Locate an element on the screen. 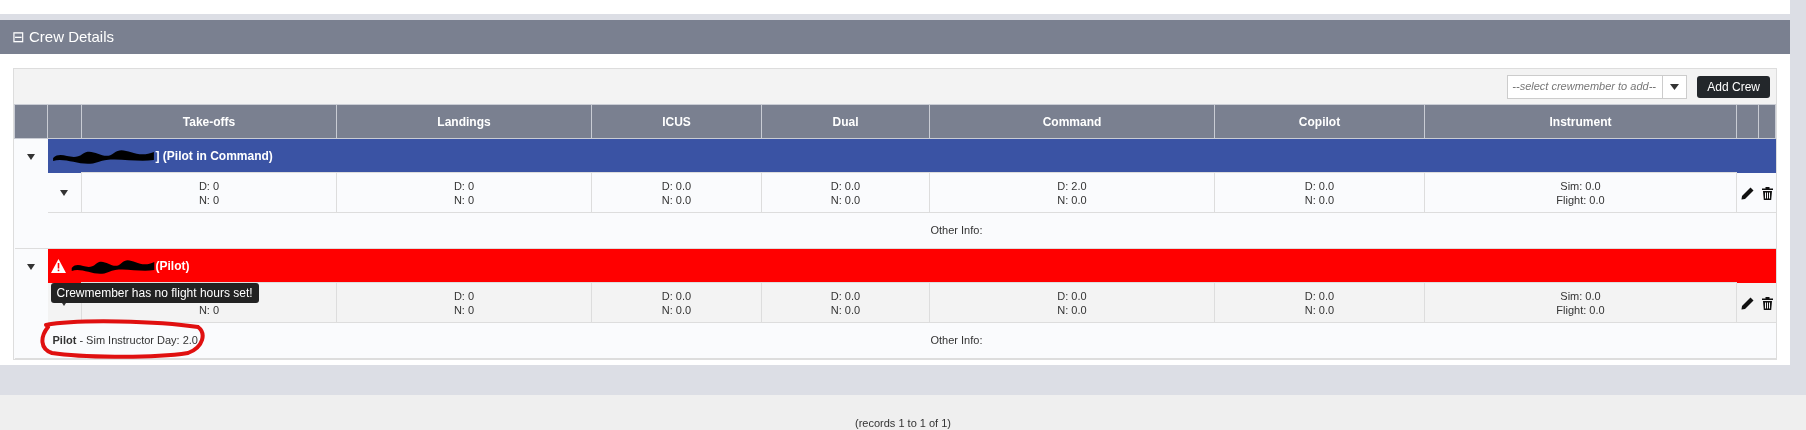 The height and width of the screenshot is (430, 1806). column-header: Take-offs is located at coordinates (209, 121).